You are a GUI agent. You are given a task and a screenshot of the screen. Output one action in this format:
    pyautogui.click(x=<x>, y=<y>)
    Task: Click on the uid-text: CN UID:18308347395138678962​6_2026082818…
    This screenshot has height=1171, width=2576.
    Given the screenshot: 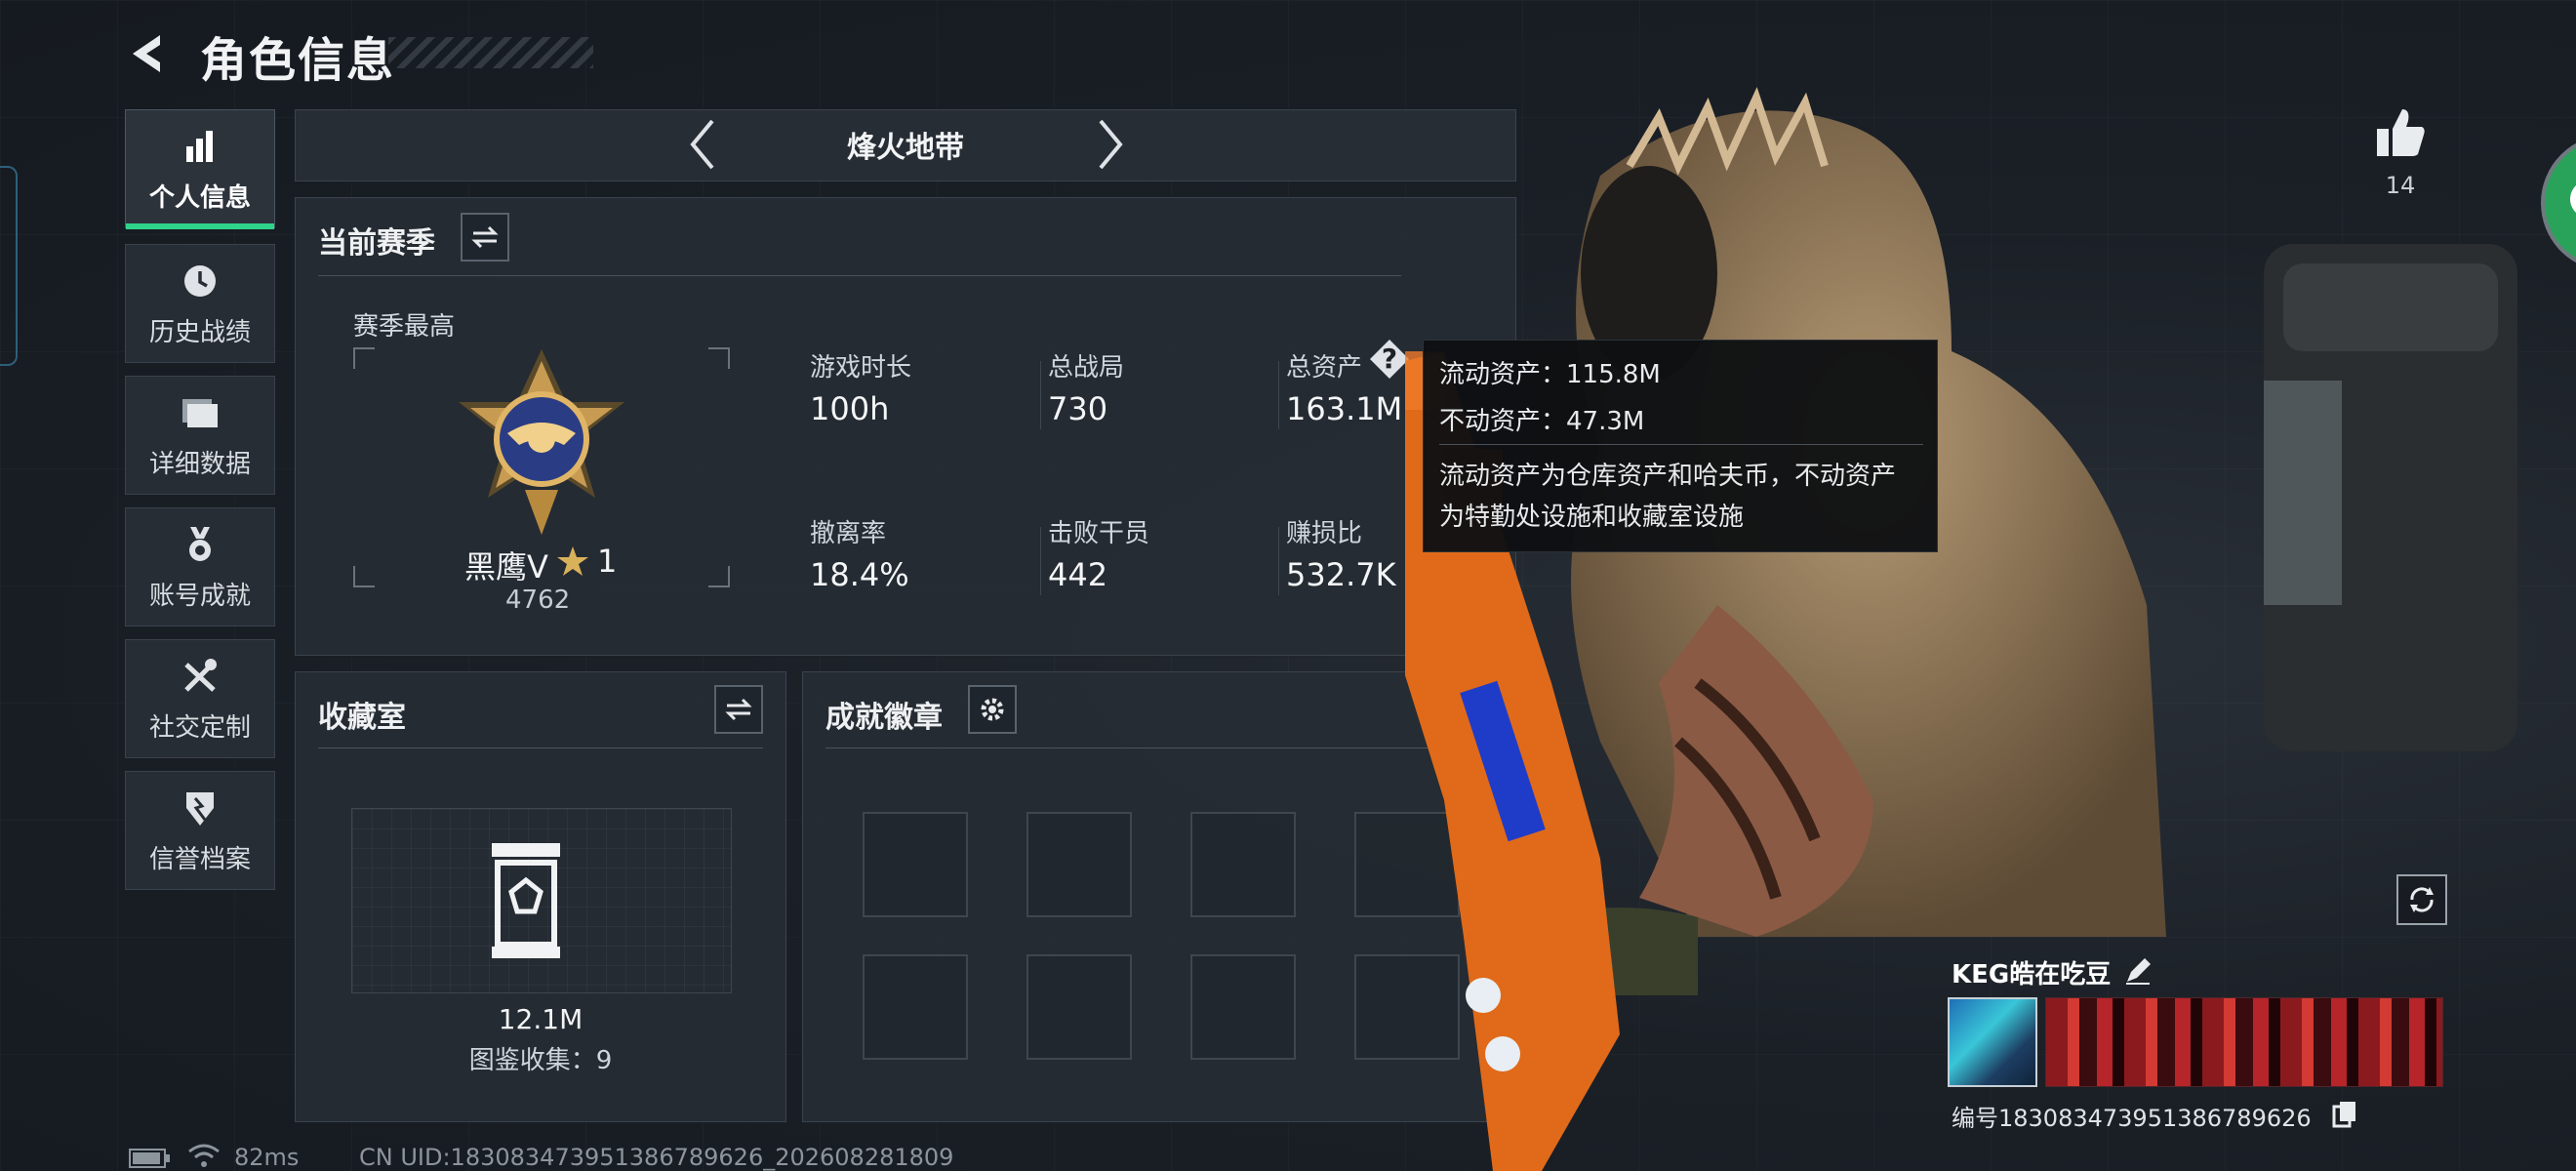 What is the action you would take?
    pyautogui.click(x=656, y=1157)
    